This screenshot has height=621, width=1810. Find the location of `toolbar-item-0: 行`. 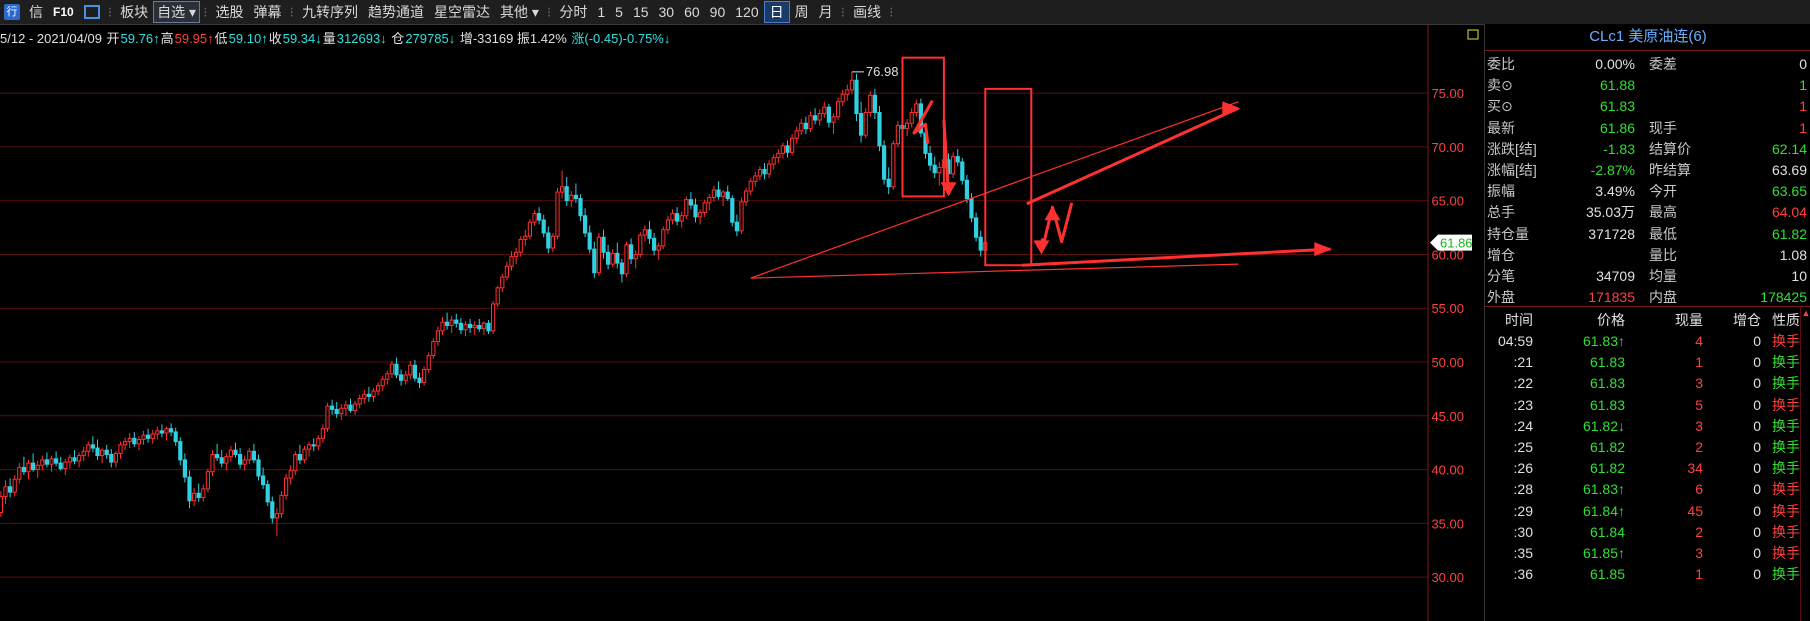

toolbar-item-0: 行 is located at coordinates (12, 12).